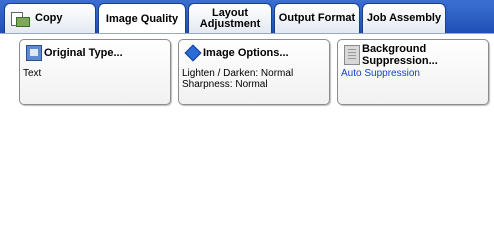  Describe the element at coordinates (380, 73) in the screenshot. I see `background-suppression-value: Auto Suppression` at that location.